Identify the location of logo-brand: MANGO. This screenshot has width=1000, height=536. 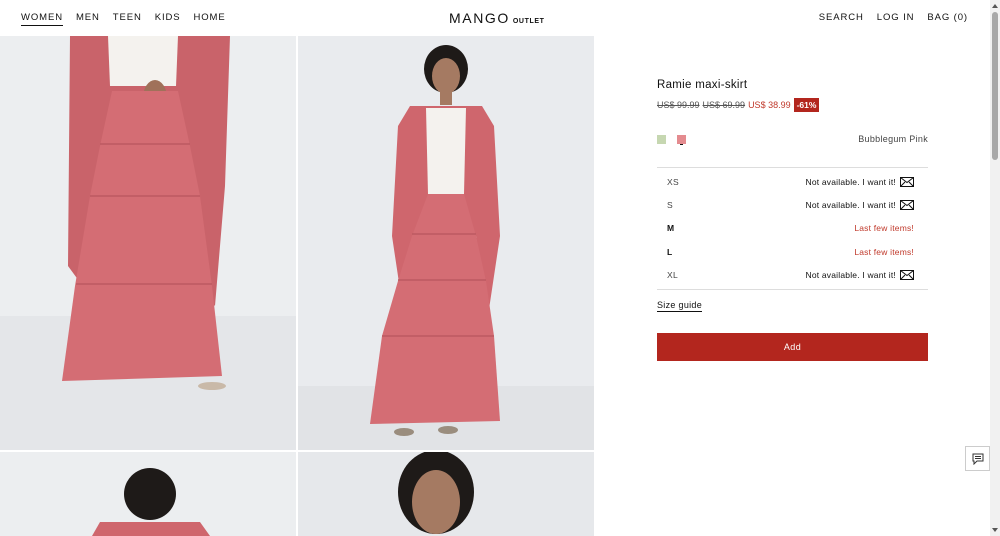
(479, 18).